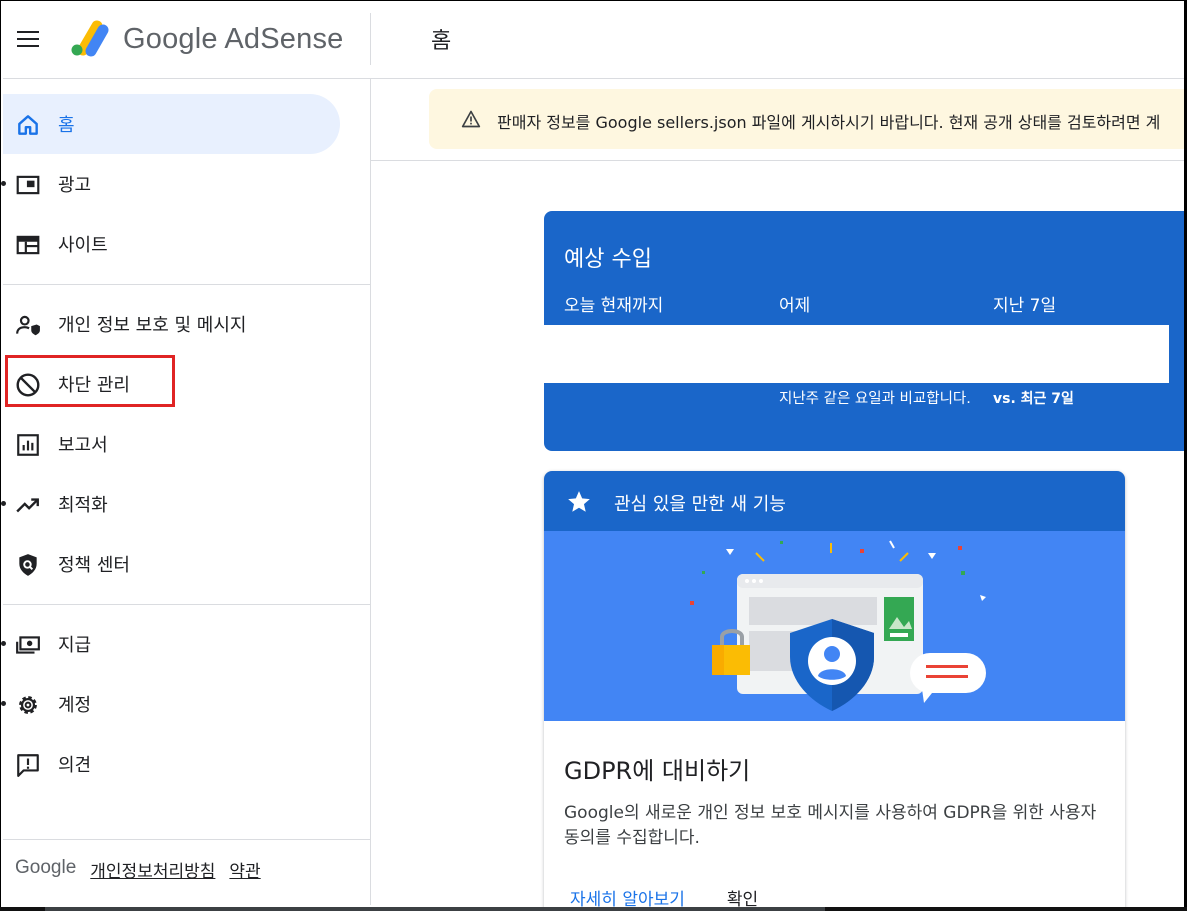 This screenshot has height=911, width=1187. I want to click on taskbar-strip, so click(435, 909).